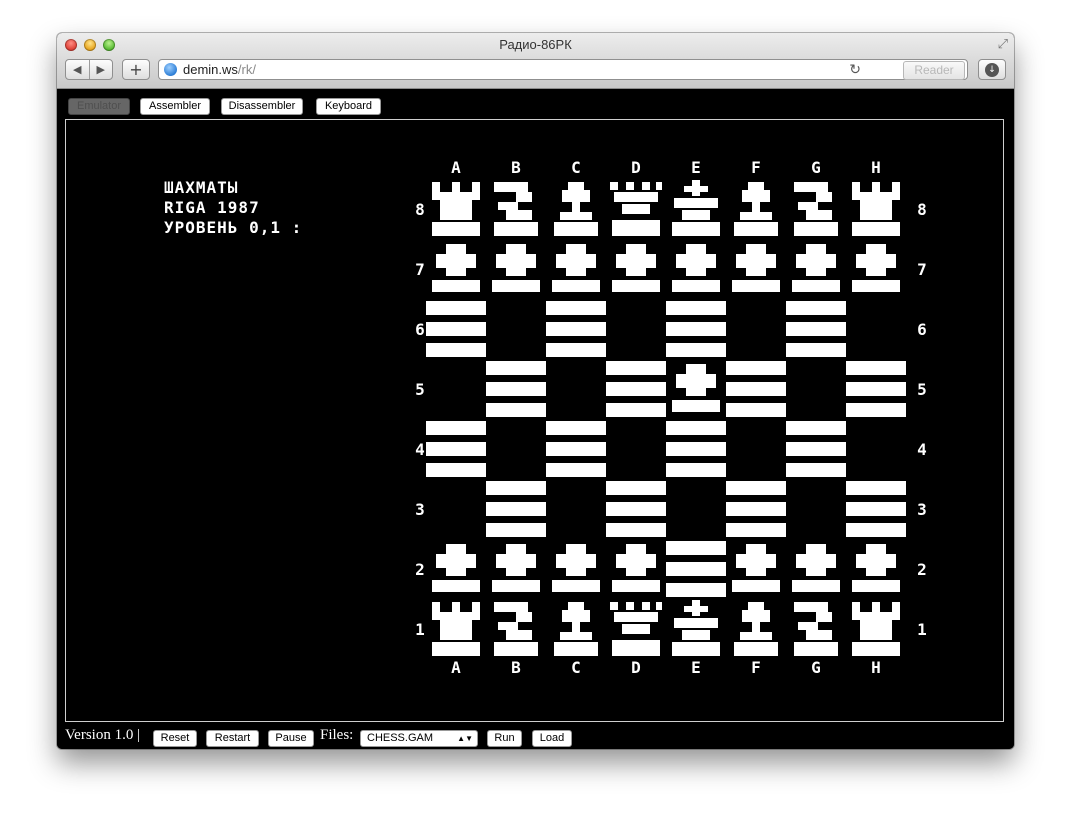 The width and height of the screenshot is (1071, 828). Describe the element at coordinates (420, 509) in the screenshot. I see `rank-label: 3` at that location.